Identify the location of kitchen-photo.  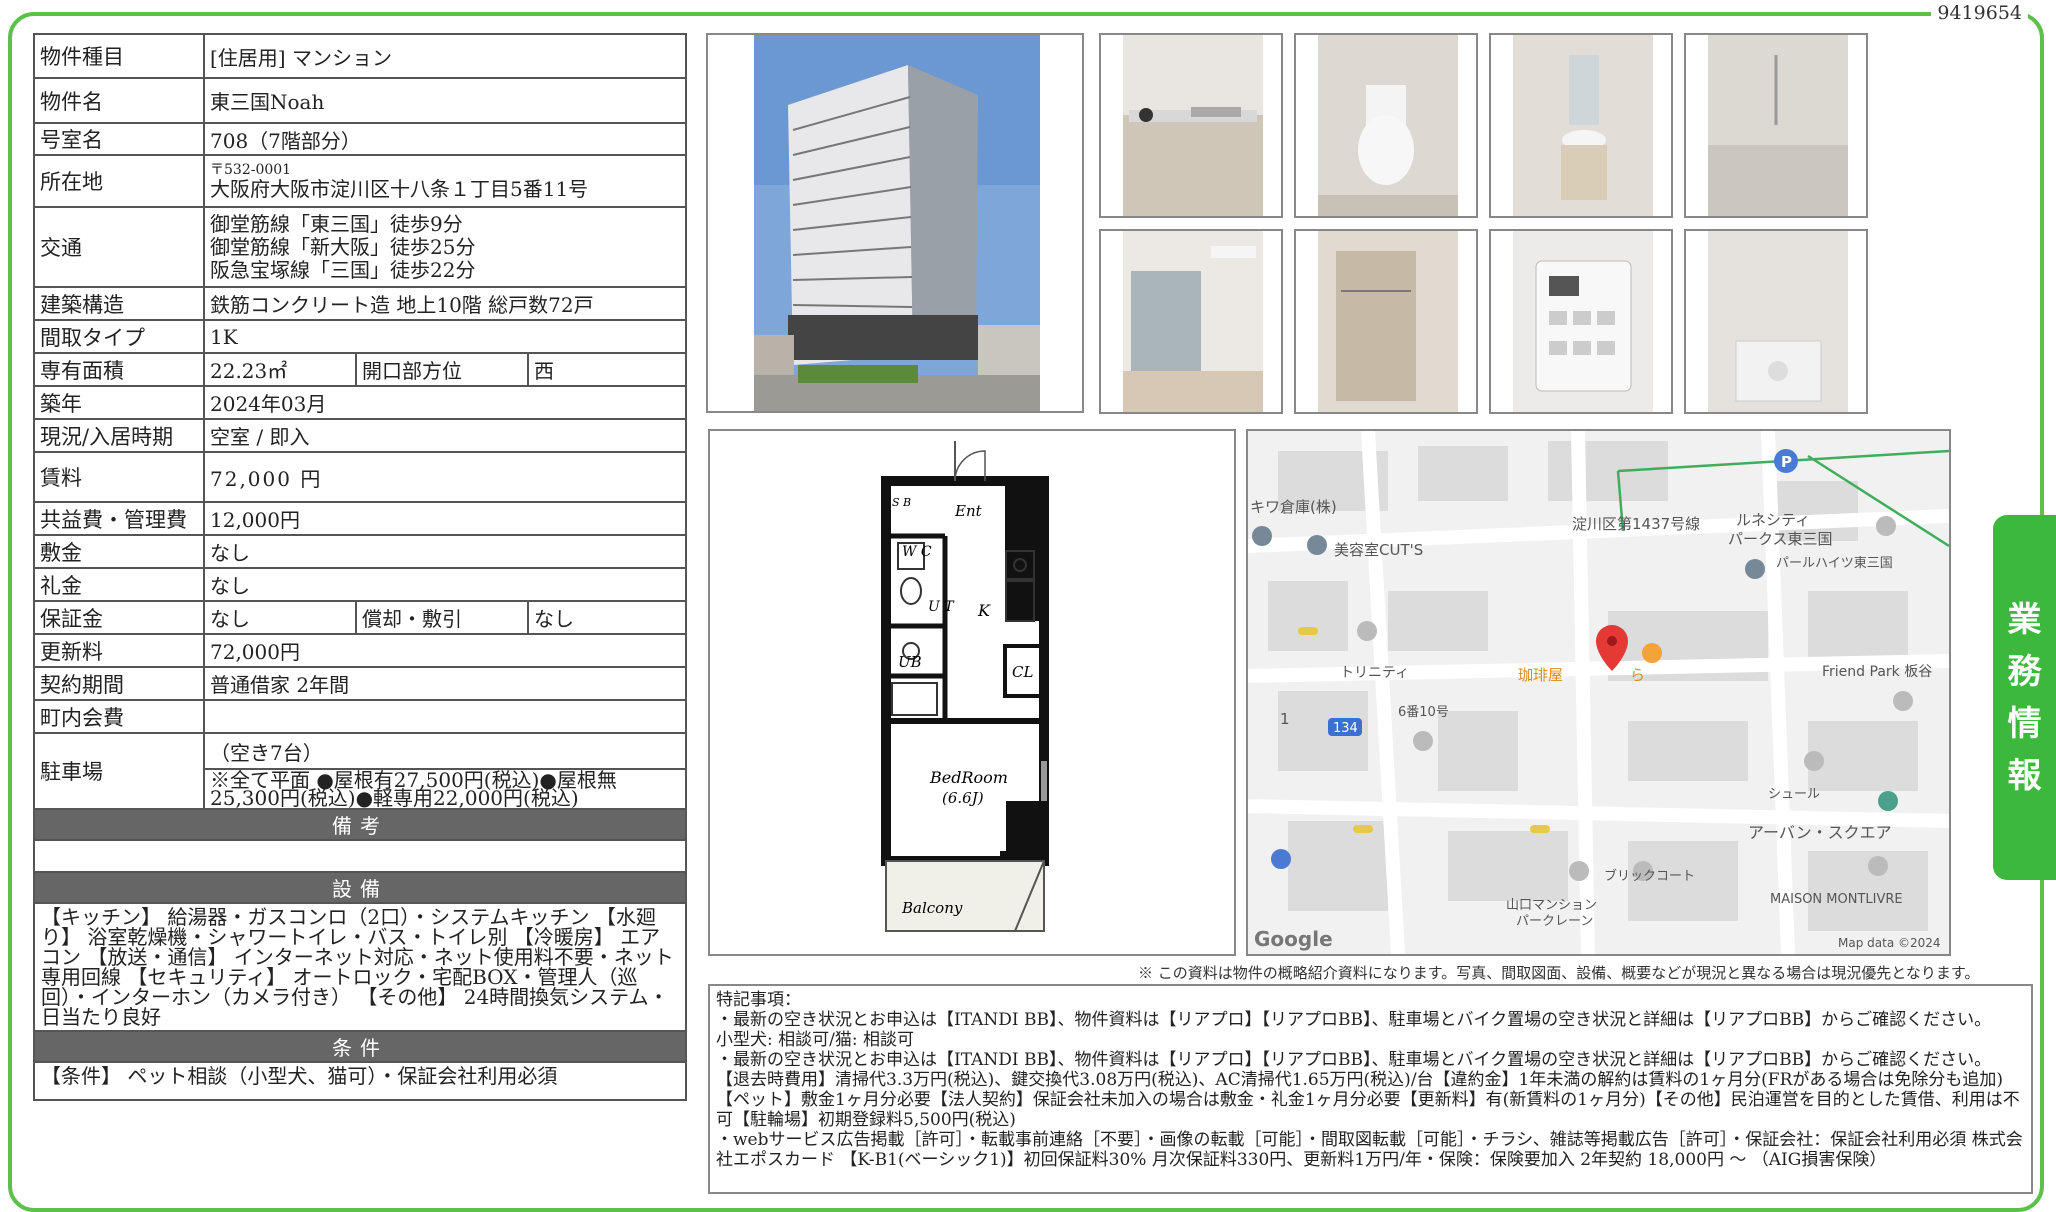
(1191, 125).